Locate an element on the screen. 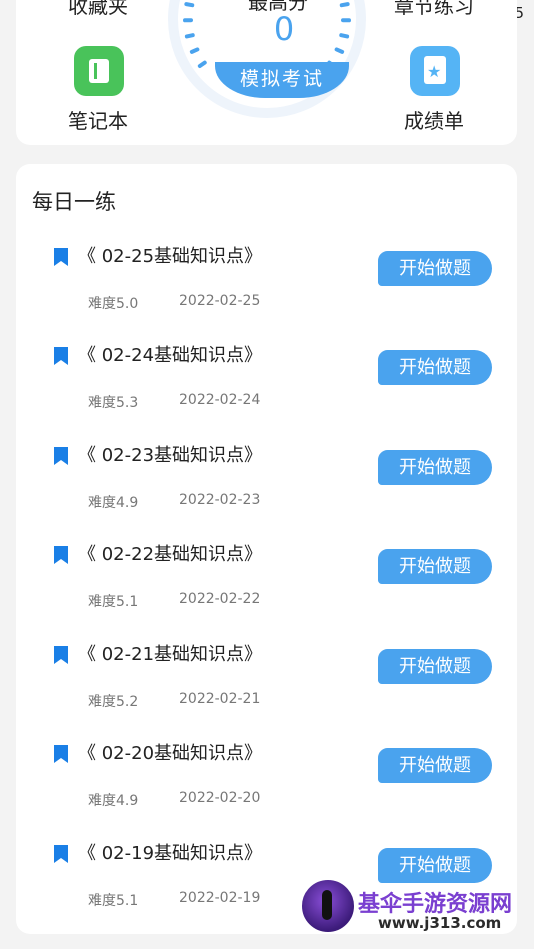 Image resolution: width=534 pixels, height=949 pixels. item-date: 2022-02-24 is located at coordinates (220, 400).